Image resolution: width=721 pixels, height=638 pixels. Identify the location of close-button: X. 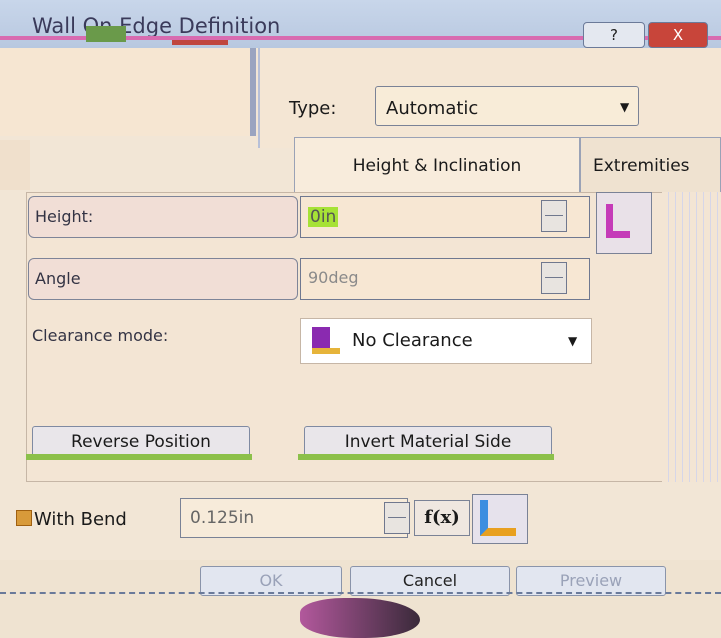
(678, 35).